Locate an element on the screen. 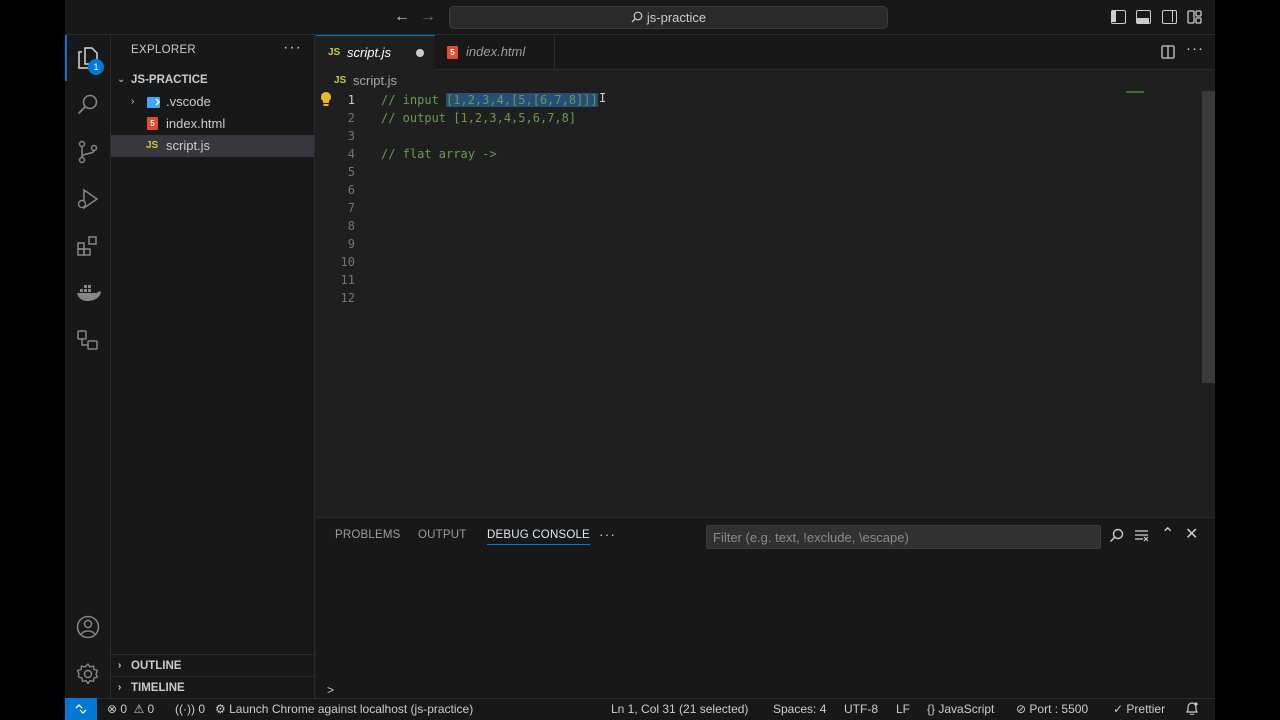 The image size is (1280, 720). tab-script-js: JS script.js is located at coordinates (375, 52).